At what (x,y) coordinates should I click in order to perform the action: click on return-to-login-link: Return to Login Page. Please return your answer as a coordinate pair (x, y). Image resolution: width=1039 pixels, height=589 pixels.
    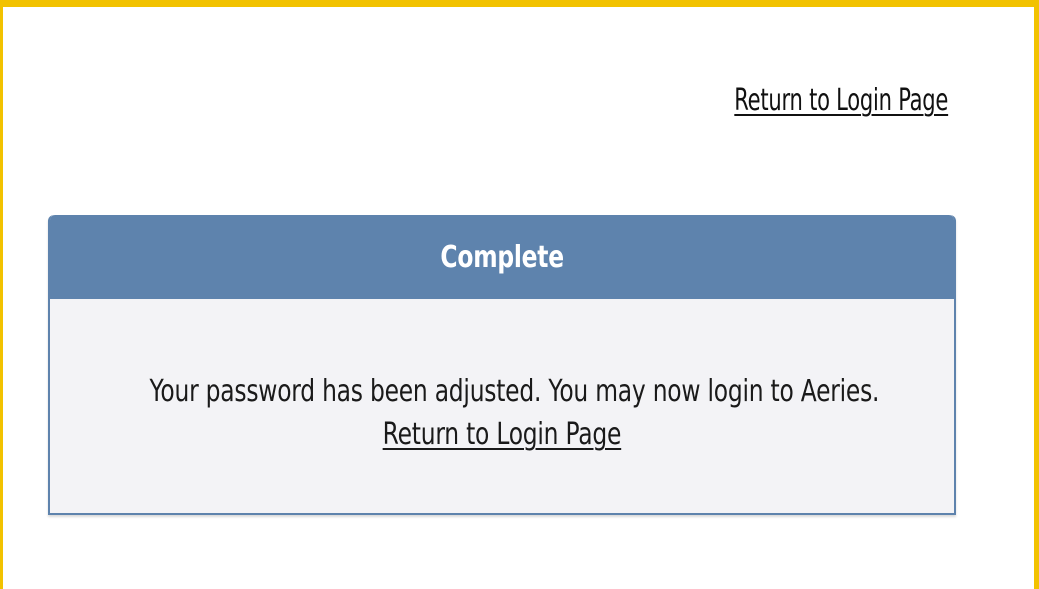
    Looking at the image, I should click on (502, 434).